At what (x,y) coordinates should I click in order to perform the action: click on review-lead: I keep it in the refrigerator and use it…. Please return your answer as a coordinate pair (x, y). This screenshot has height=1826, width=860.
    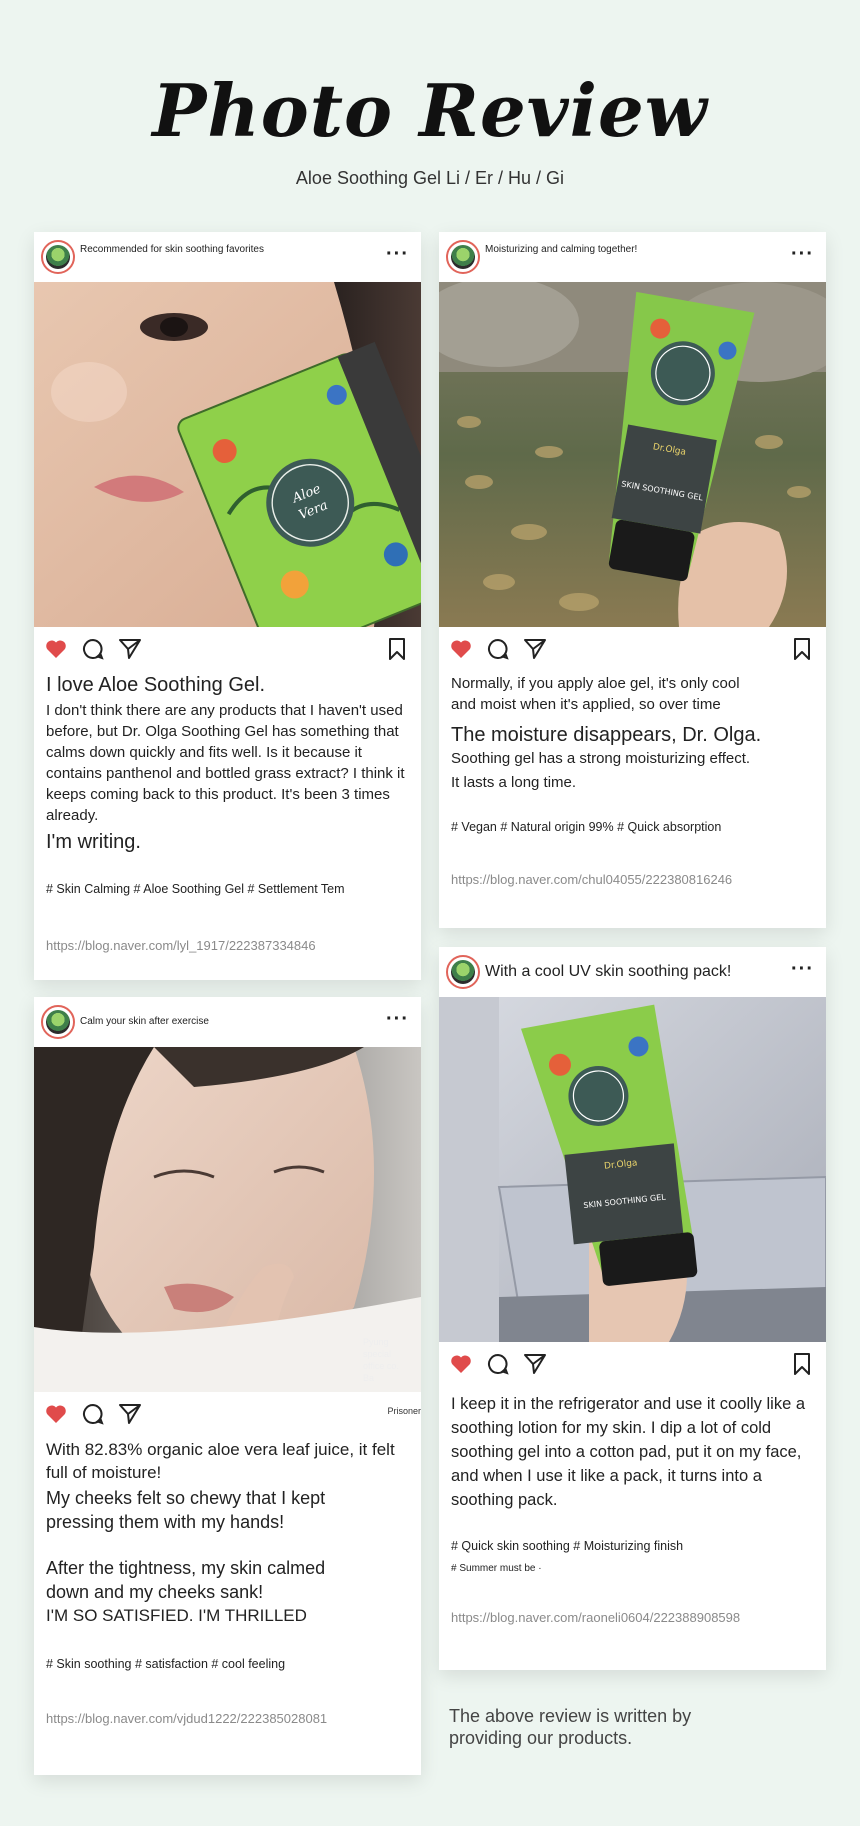
    Looking at the image, I should click on (628, 1452).